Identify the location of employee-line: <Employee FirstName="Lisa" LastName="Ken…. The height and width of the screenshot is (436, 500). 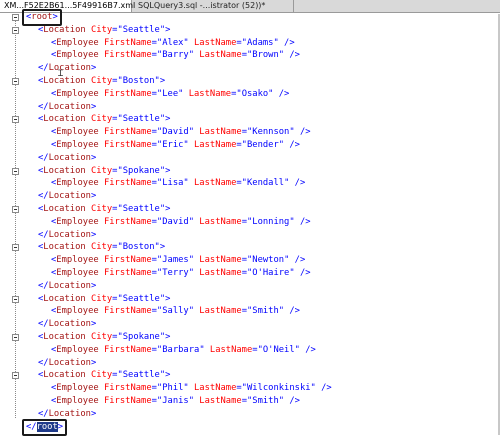
(178, 183).